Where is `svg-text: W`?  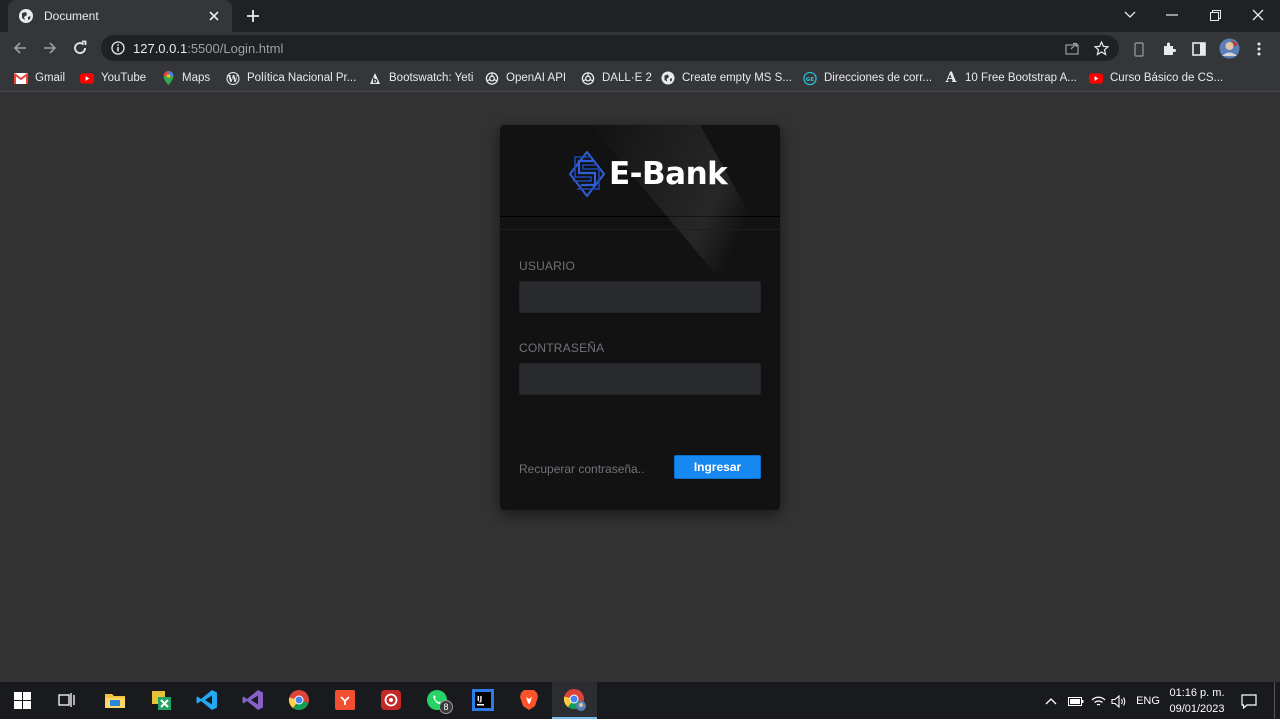
svg-text: W is located at coordinates (233, 78).